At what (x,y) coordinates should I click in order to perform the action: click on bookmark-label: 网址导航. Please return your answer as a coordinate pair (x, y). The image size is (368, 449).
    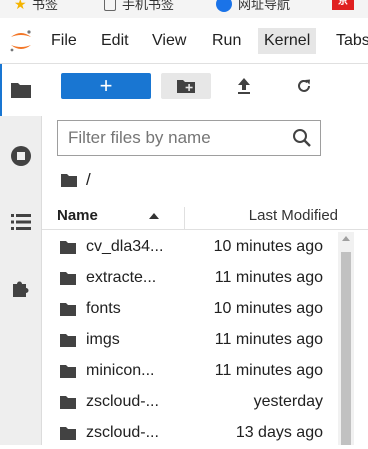
    Looking at the image, I should click on (264, 6).